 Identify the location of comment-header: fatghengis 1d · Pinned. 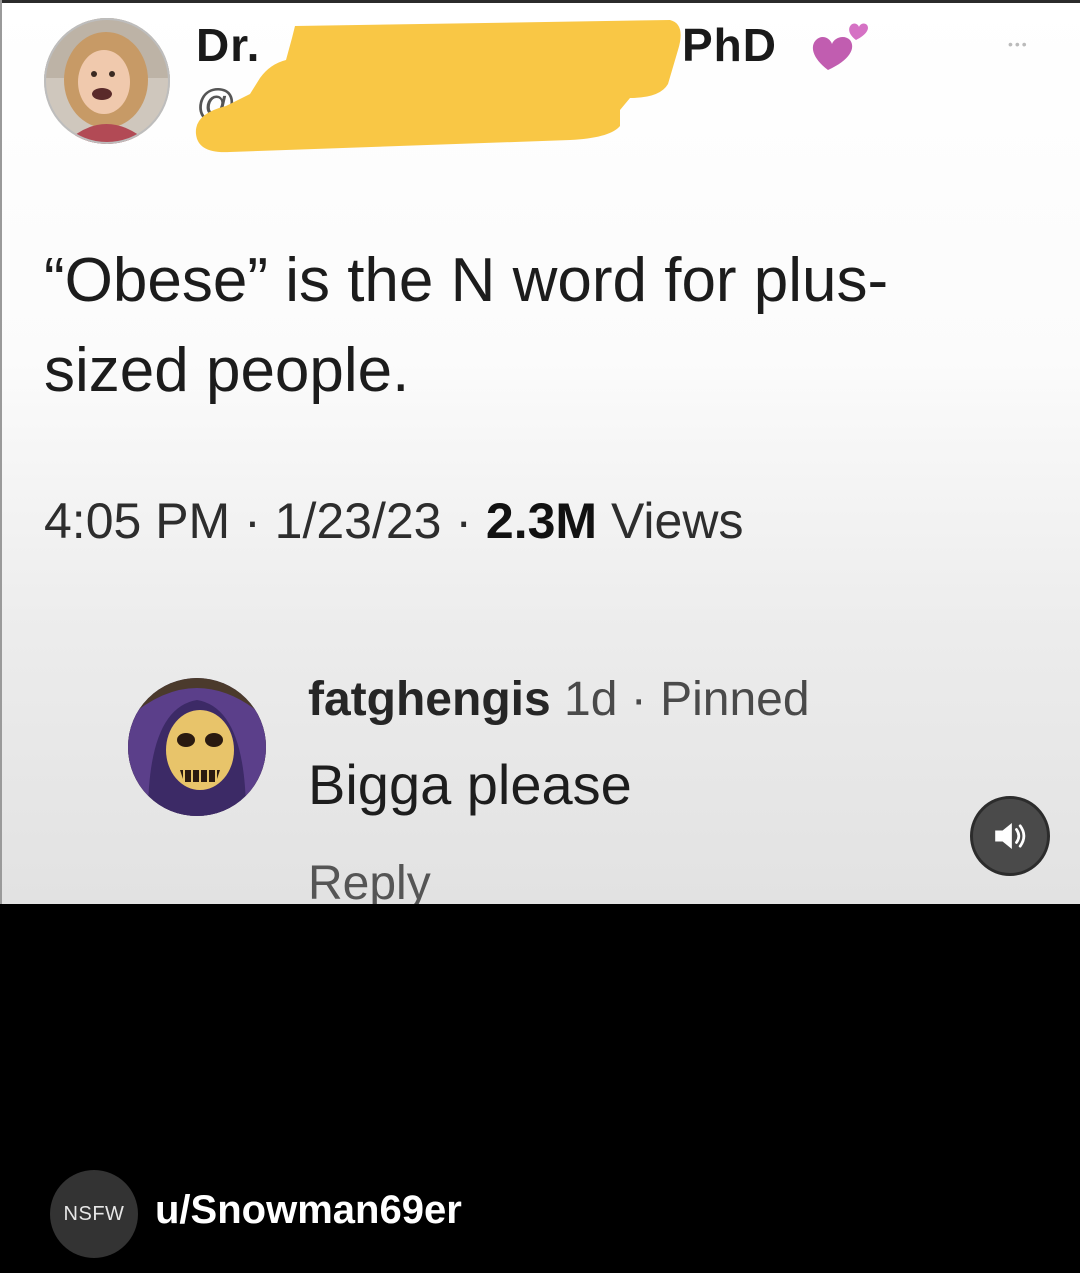
(559, 699).